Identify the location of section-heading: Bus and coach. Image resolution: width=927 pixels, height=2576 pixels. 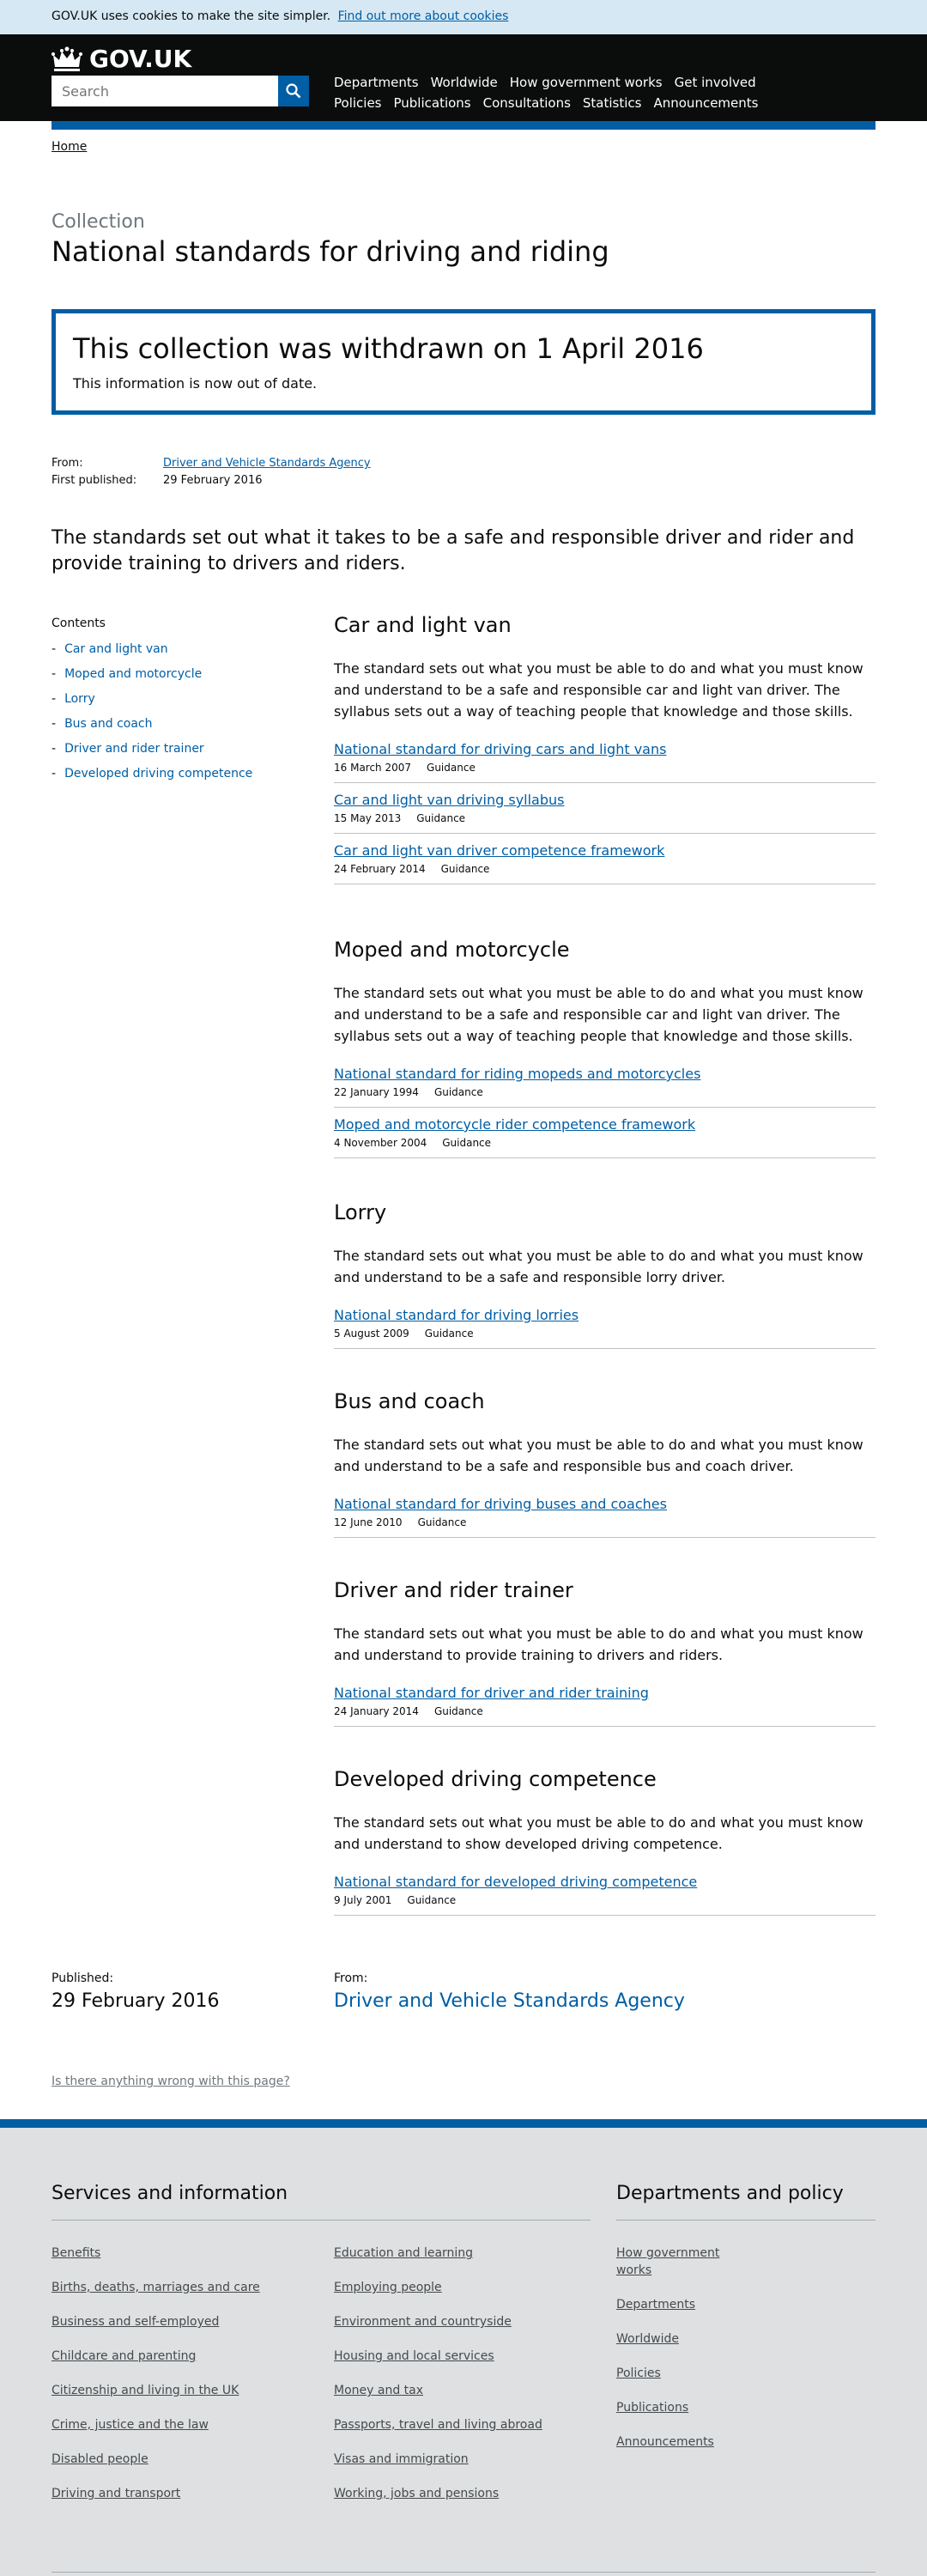
(409, 1401).